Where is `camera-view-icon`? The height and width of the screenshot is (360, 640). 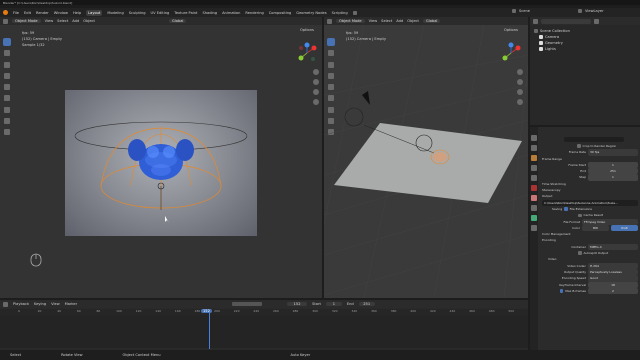
camera-view-icon is located at coordinates (316, 92).